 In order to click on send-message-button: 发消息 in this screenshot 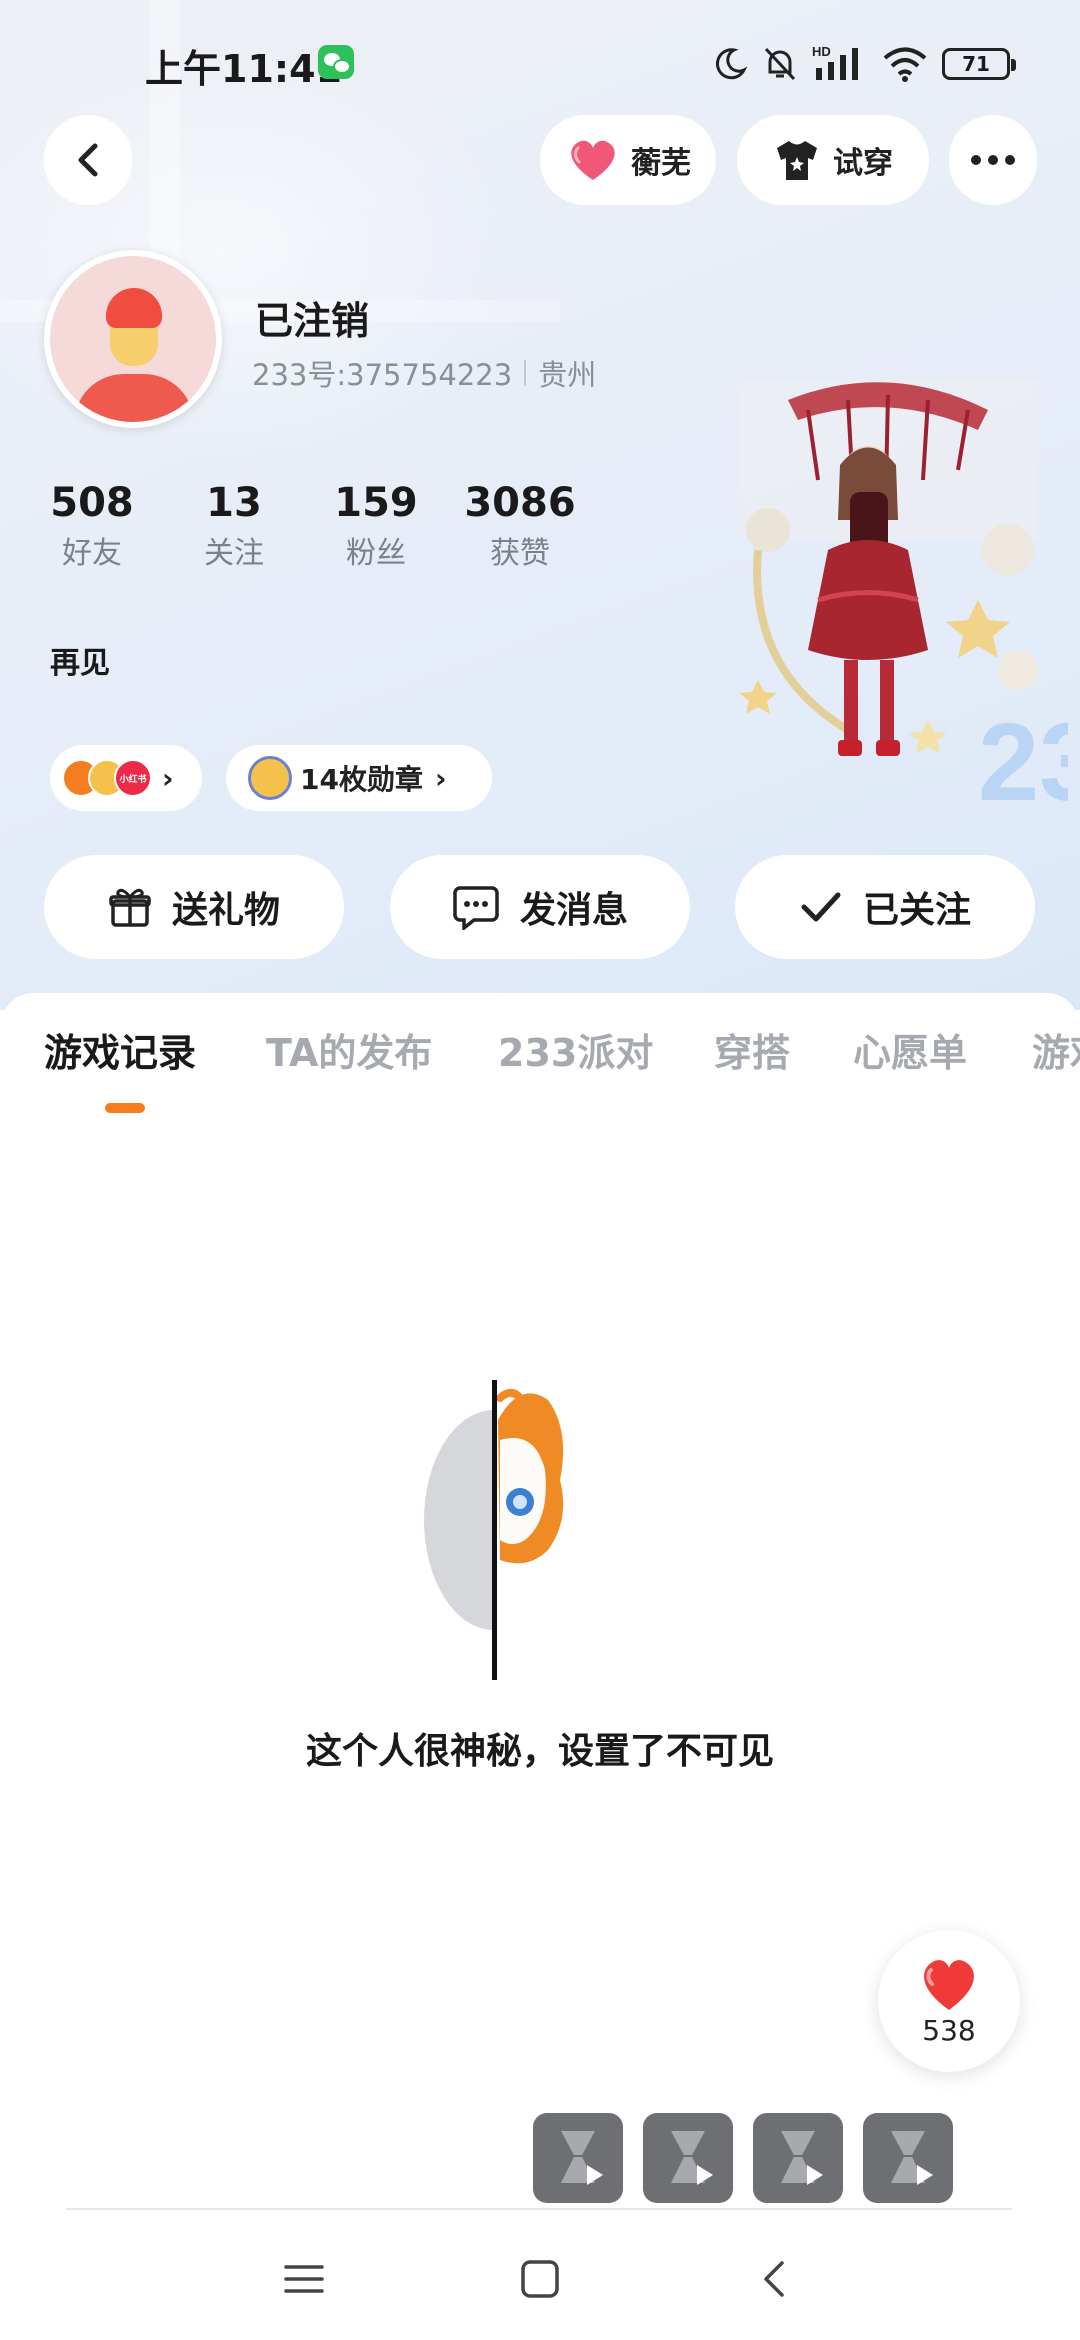, I will do `click(540, 907)`.